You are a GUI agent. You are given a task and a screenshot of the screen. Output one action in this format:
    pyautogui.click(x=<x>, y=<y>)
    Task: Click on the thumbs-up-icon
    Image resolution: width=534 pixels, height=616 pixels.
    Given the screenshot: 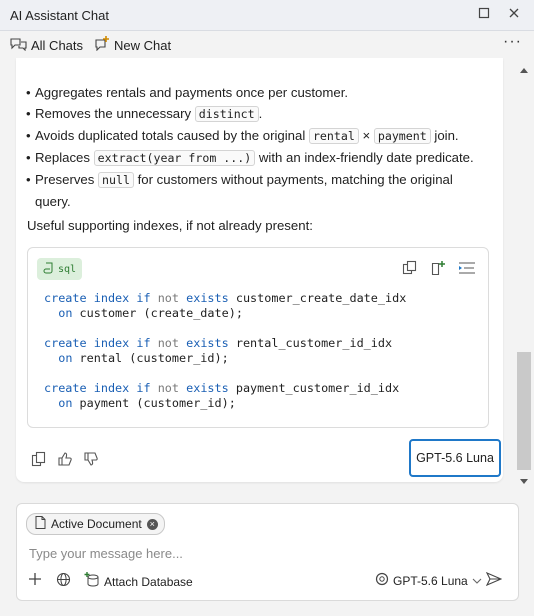 What is the action you would take?
    pyautogui.click(x=65, y=460)
    